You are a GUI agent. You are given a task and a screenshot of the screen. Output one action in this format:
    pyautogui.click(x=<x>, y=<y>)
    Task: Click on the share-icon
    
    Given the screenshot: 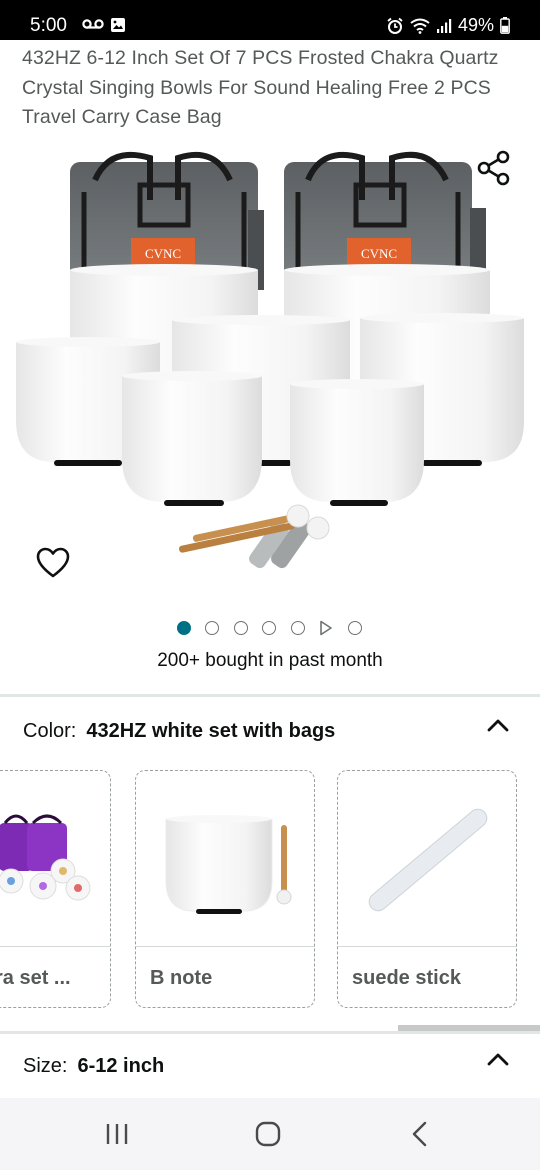 What is the action you would take?
    pyautogui.click(x=494, y=168)
    